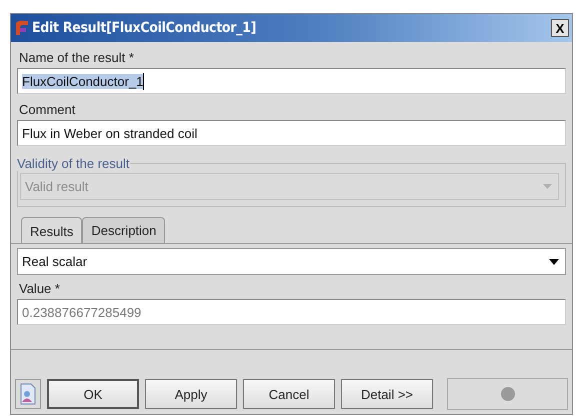 Image resolution: width=579 pixels, height=419 pixels. What do you see at coordinates (291, 133) in the screenshot?
I see `comment-field: Flux in Weber on stranded coil` at bounding box center [291, 133].